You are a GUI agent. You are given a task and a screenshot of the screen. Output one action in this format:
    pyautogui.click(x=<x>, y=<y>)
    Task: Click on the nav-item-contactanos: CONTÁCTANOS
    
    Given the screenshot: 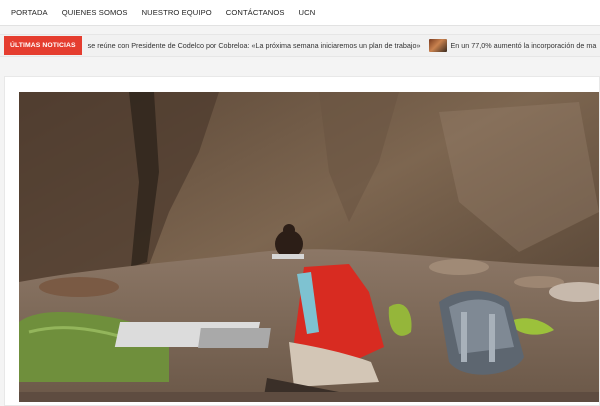 What is the action you would take?
    pyautogui.click(x=255, y=12)
    